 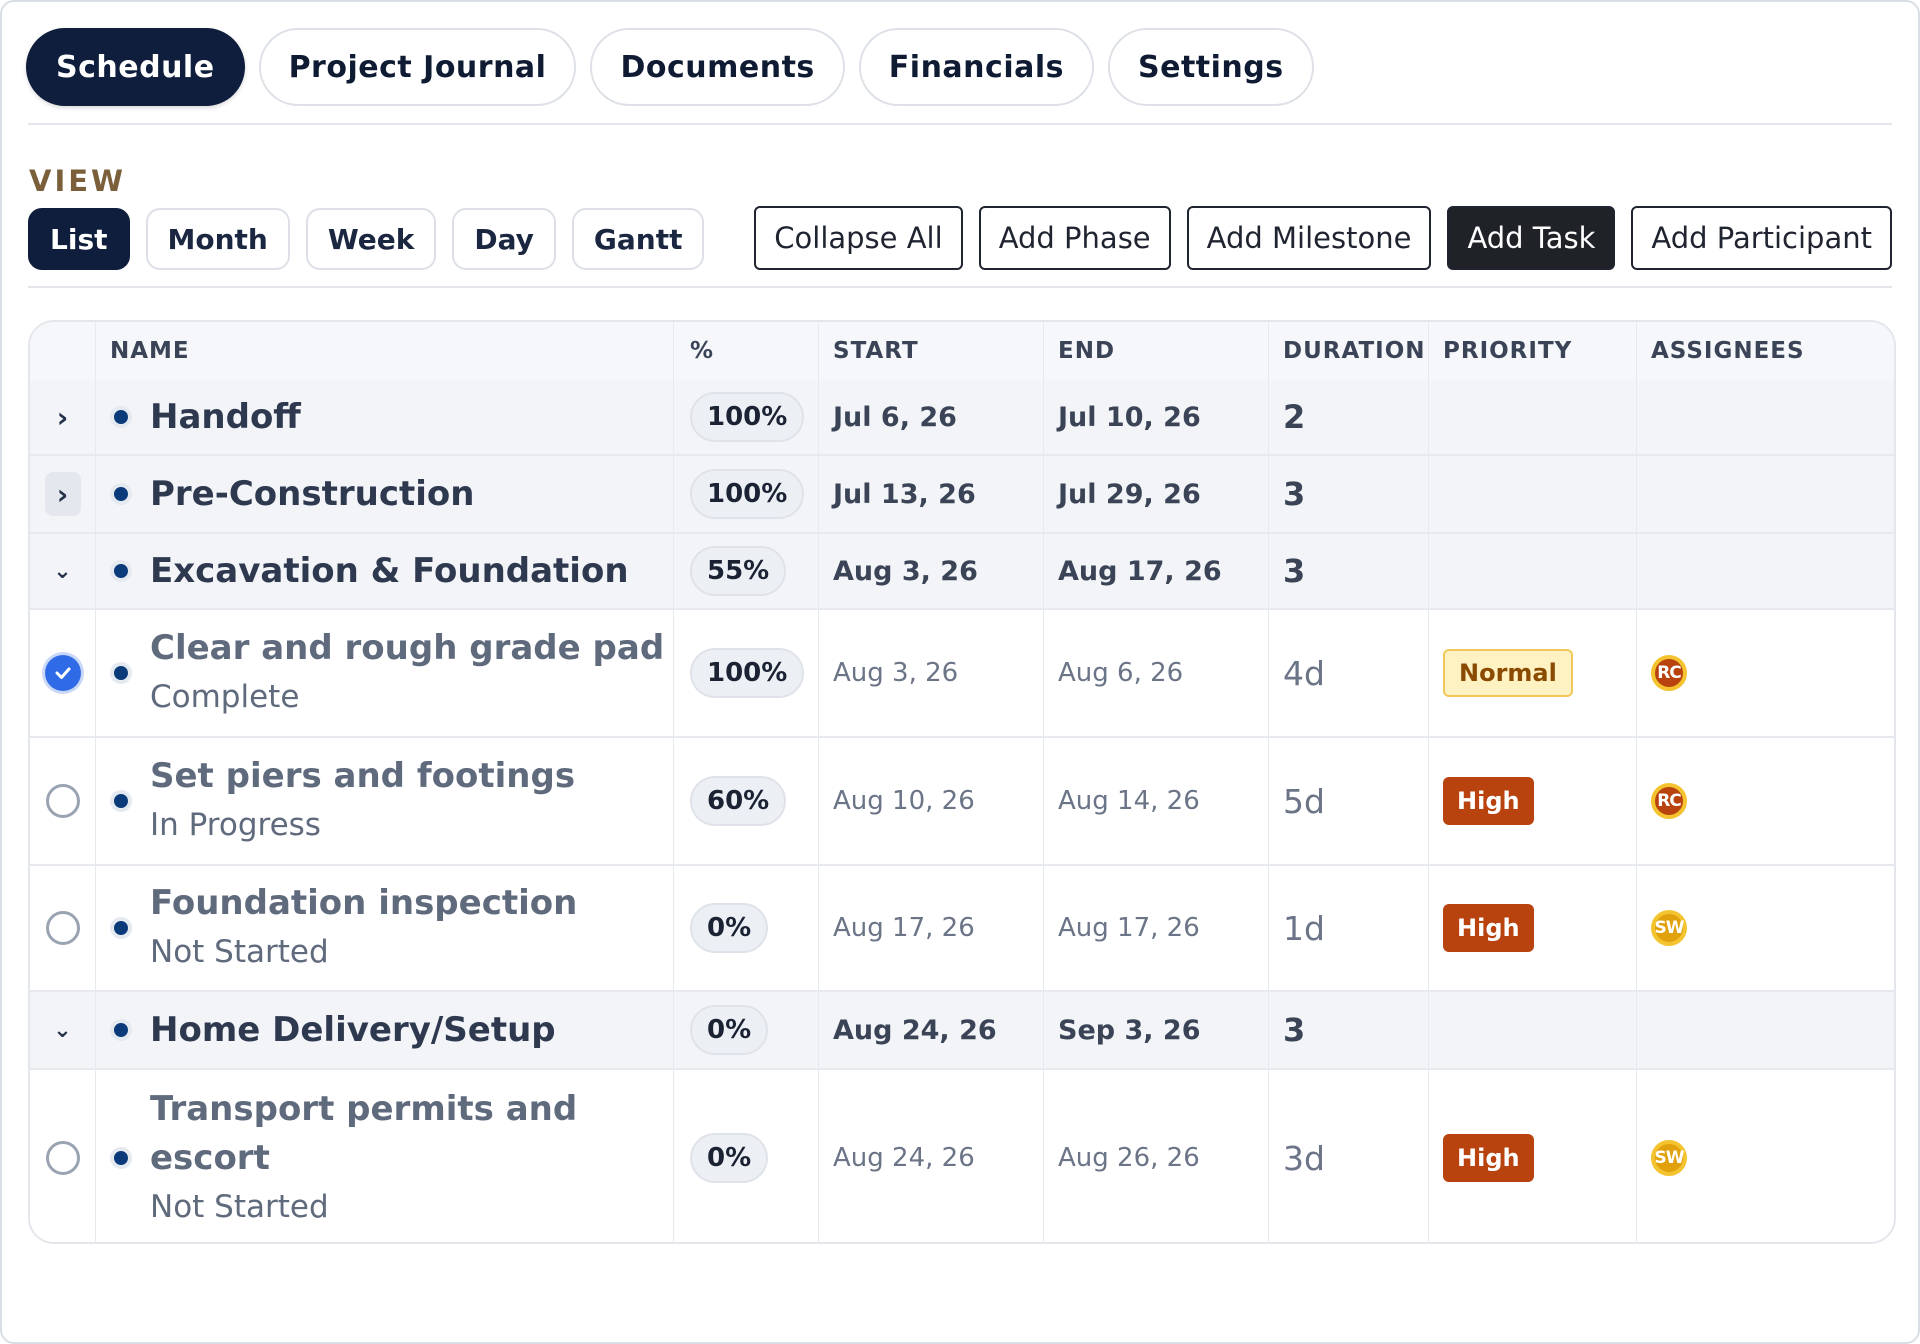 What do you see at coordinates (1761, 238) in the screenshot?
I see `add-participant-button: Add Participant` at bounding box center [1761, 238].